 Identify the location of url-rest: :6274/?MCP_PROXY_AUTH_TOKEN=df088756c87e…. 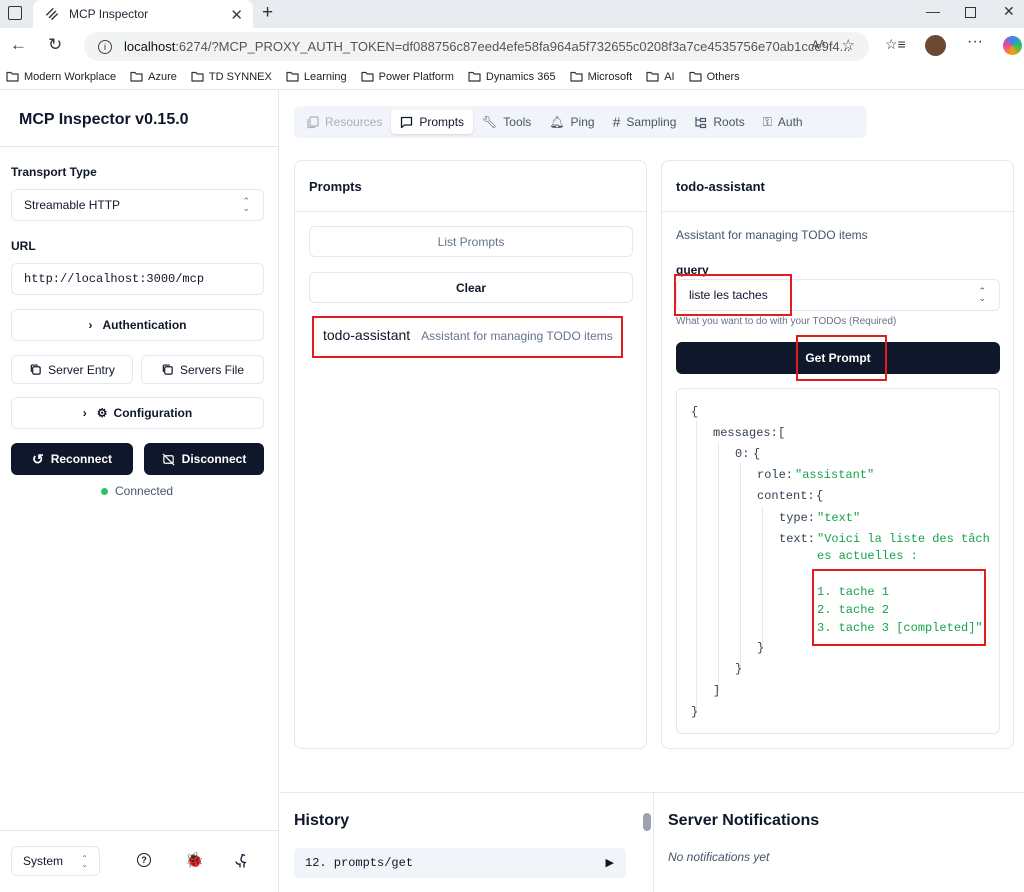
(513, 46).